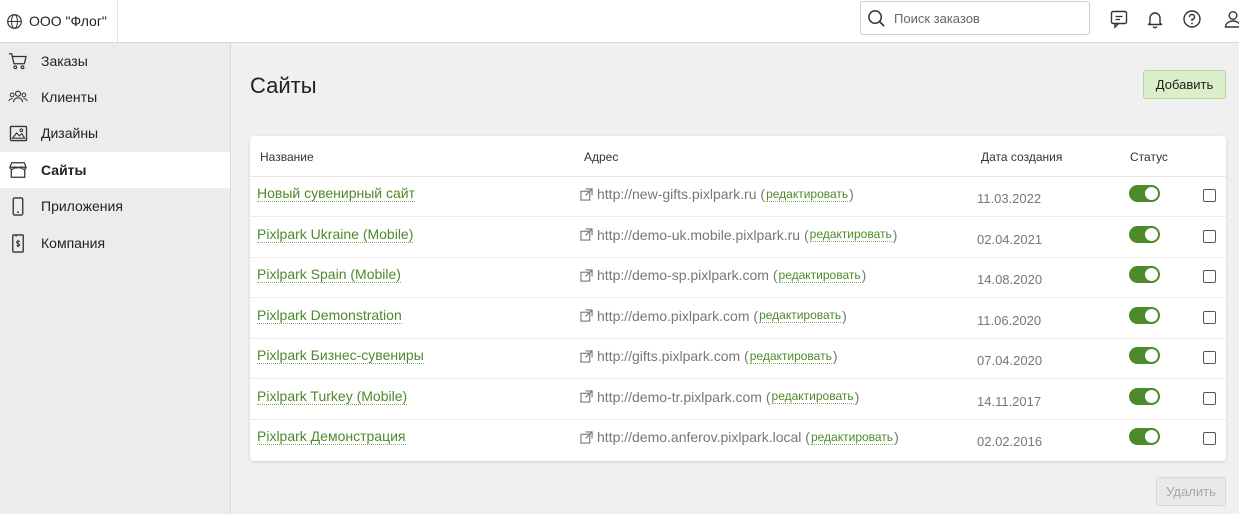 The width and height of the screenshot is (1239, 514). I want to click on site-url: http://demo-tr.pixlpark.com, so click(679, 397).